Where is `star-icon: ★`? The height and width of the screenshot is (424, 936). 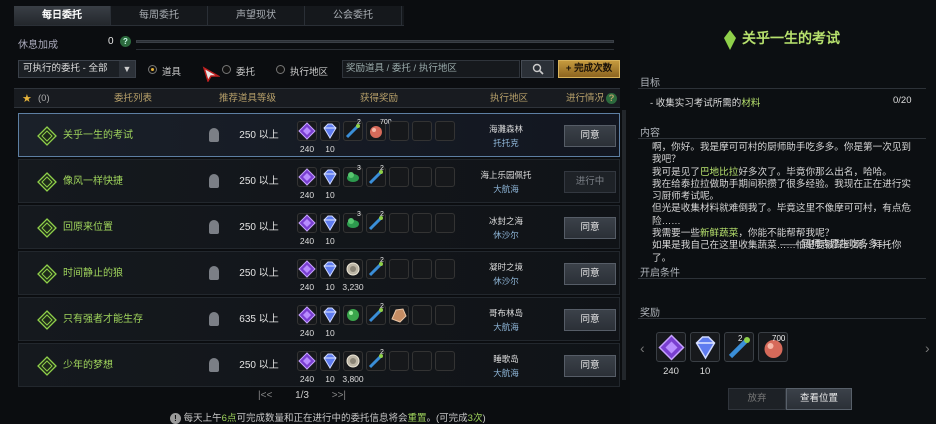 star-icon: ★ is located at coordinates (27, 99).